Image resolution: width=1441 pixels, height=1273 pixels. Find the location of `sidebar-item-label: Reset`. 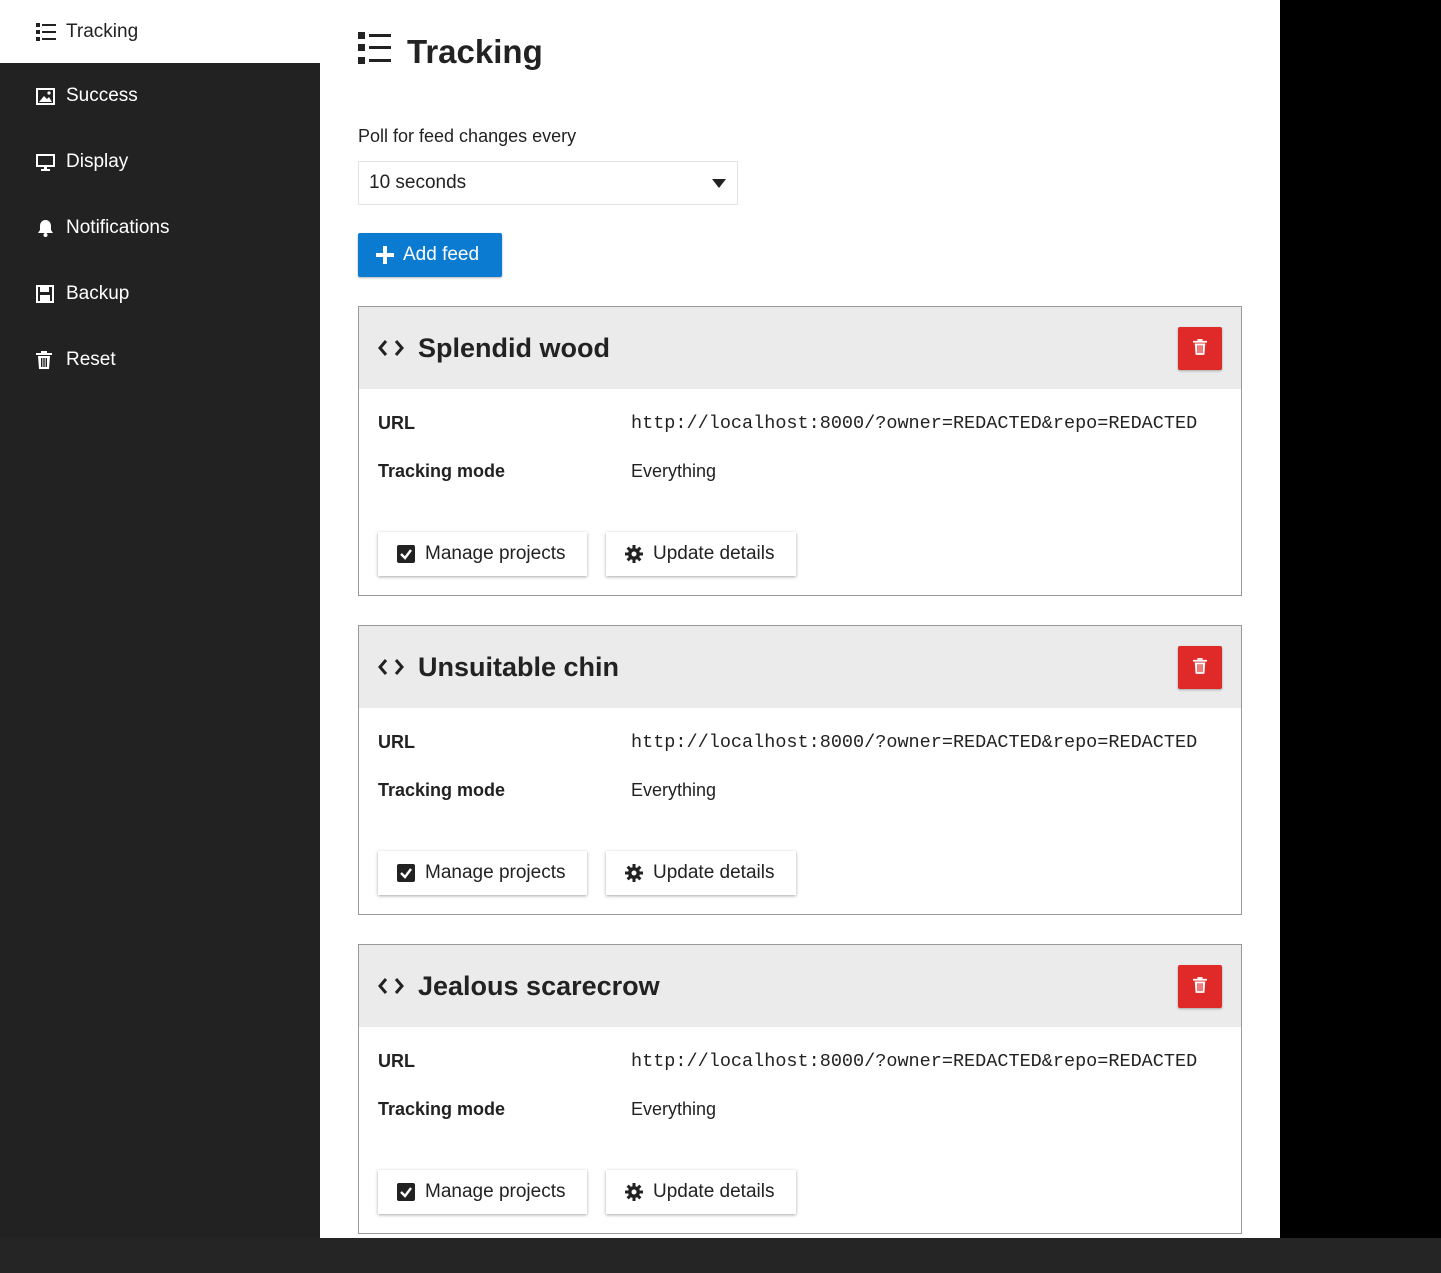

sidebar-item-label: Reset is located at coordinates (91, 359).